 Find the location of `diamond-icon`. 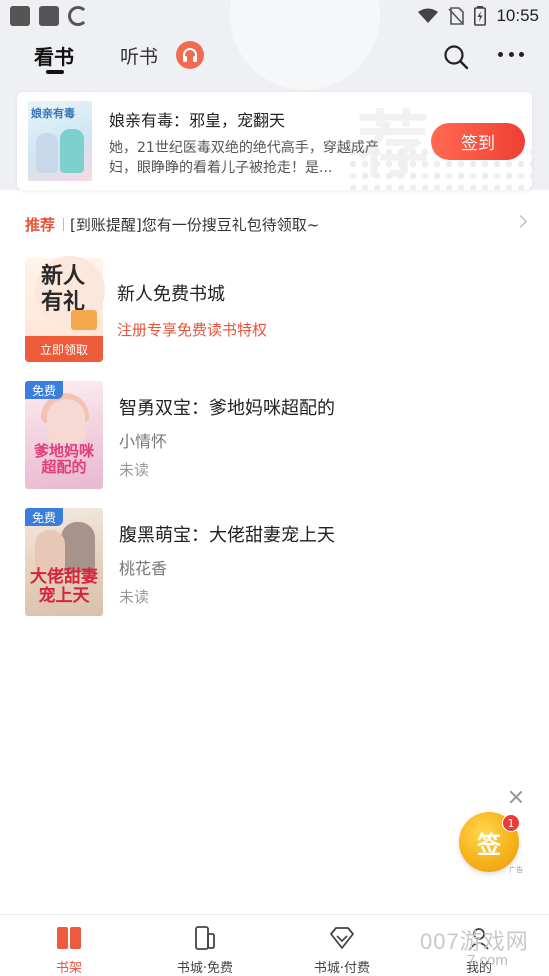

diamond-icon is located at coordinates (342, 938).